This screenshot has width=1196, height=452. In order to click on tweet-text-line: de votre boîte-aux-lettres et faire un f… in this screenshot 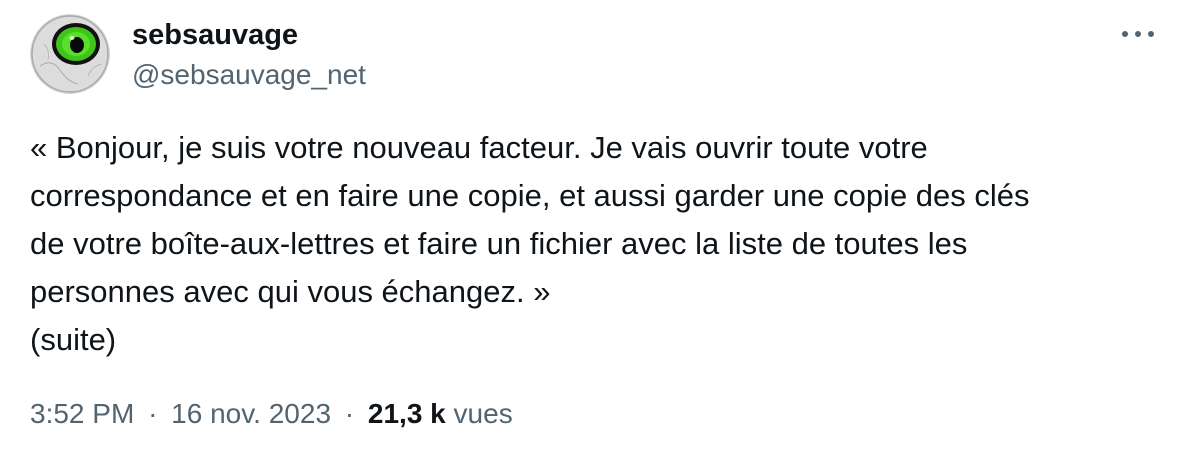, I will do `click(499, 243)`.